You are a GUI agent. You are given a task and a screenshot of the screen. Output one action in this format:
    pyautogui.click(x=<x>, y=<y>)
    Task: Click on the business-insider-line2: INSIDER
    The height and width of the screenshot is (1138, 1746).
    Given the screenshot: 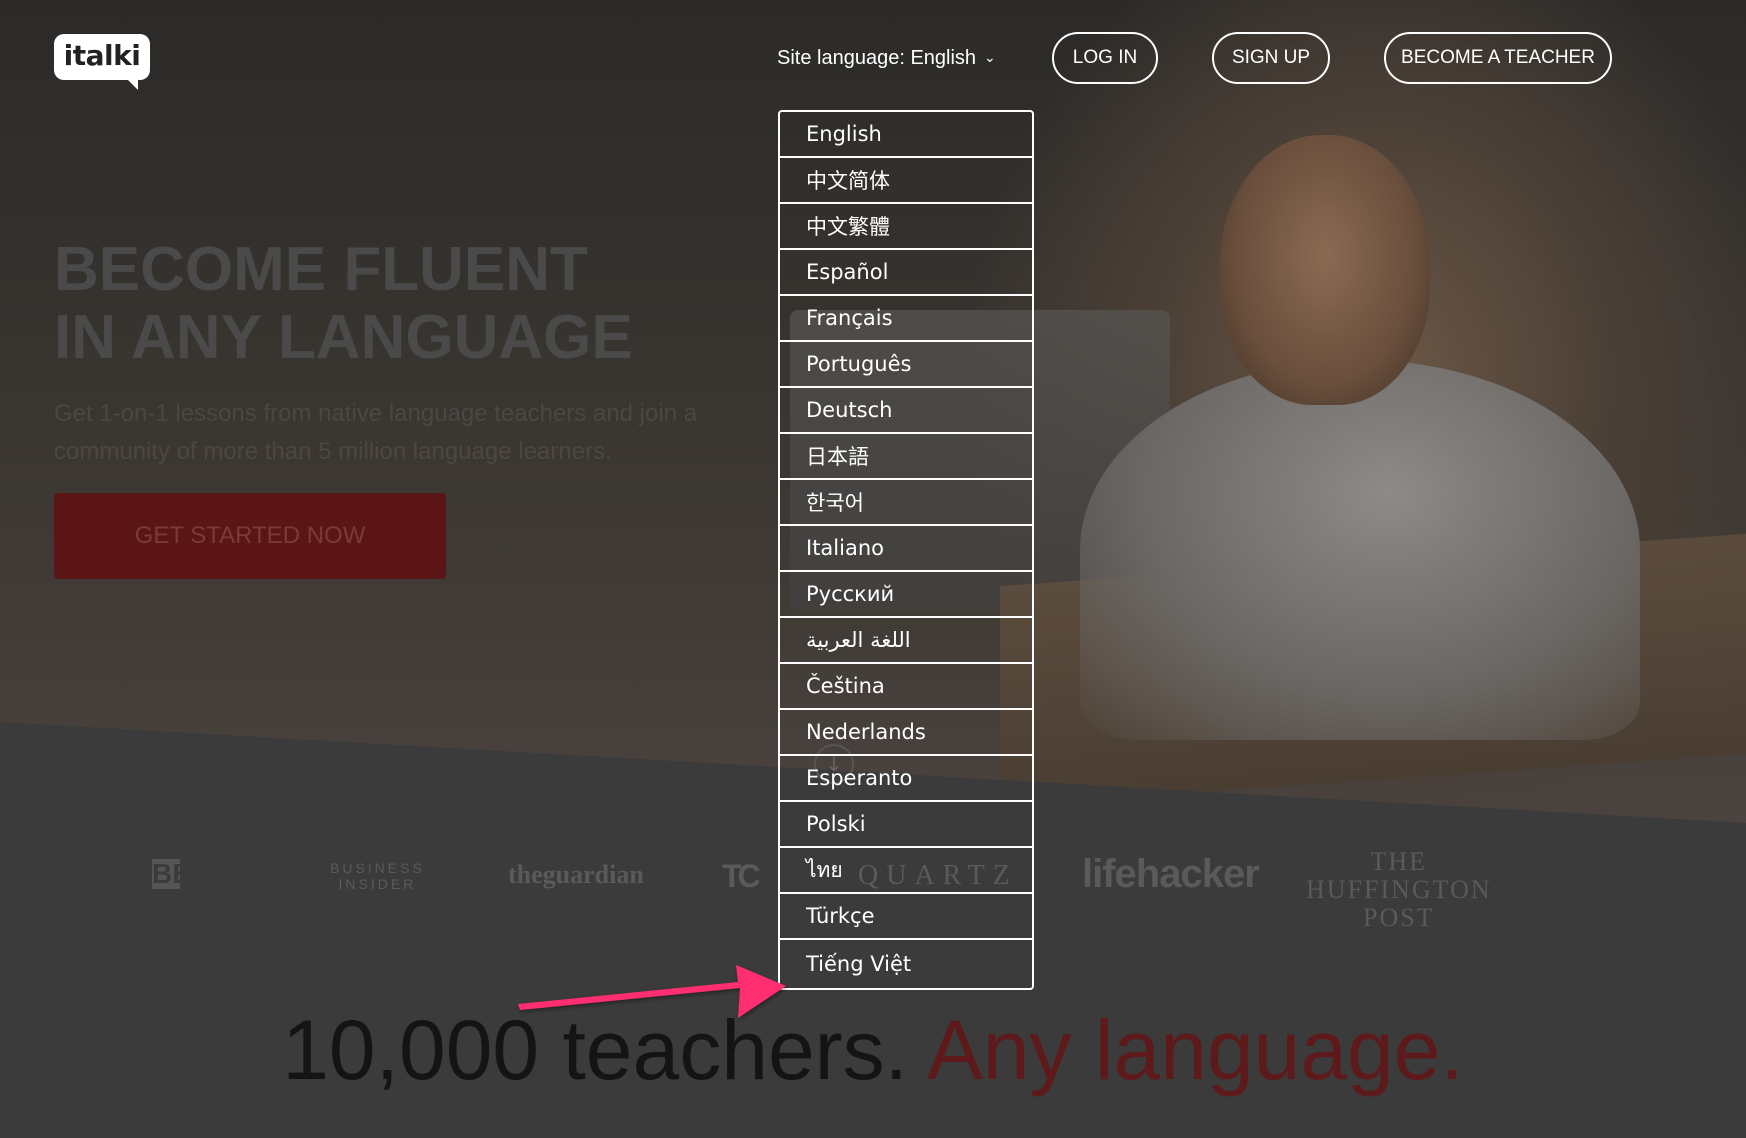 What is the action you would take?
    pyautogui.click(x=377, y=884)
    